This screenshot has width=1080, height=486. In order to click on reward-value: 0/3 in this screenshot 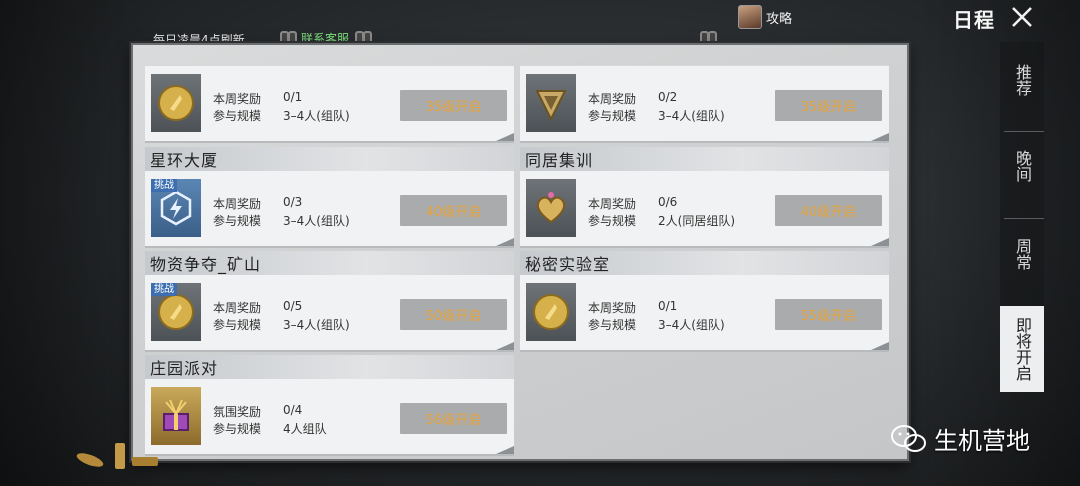, I will do `click(293, 202)`.